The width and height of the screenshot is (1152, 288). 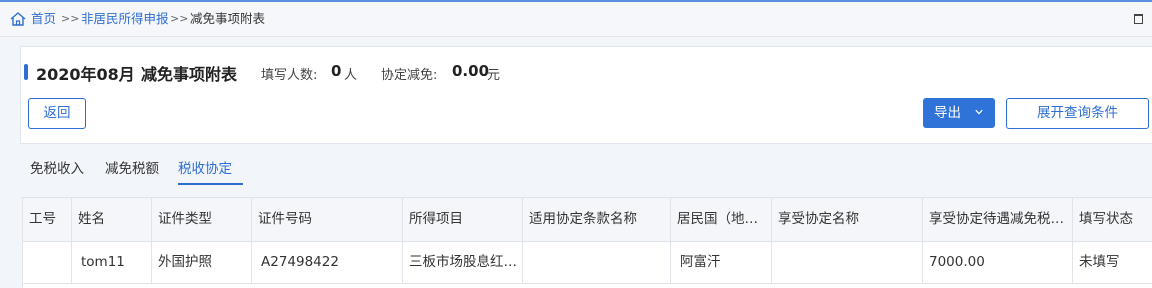 I want to click on breadcrumb-current: 减免事项附表, so click(x=228, y=18).